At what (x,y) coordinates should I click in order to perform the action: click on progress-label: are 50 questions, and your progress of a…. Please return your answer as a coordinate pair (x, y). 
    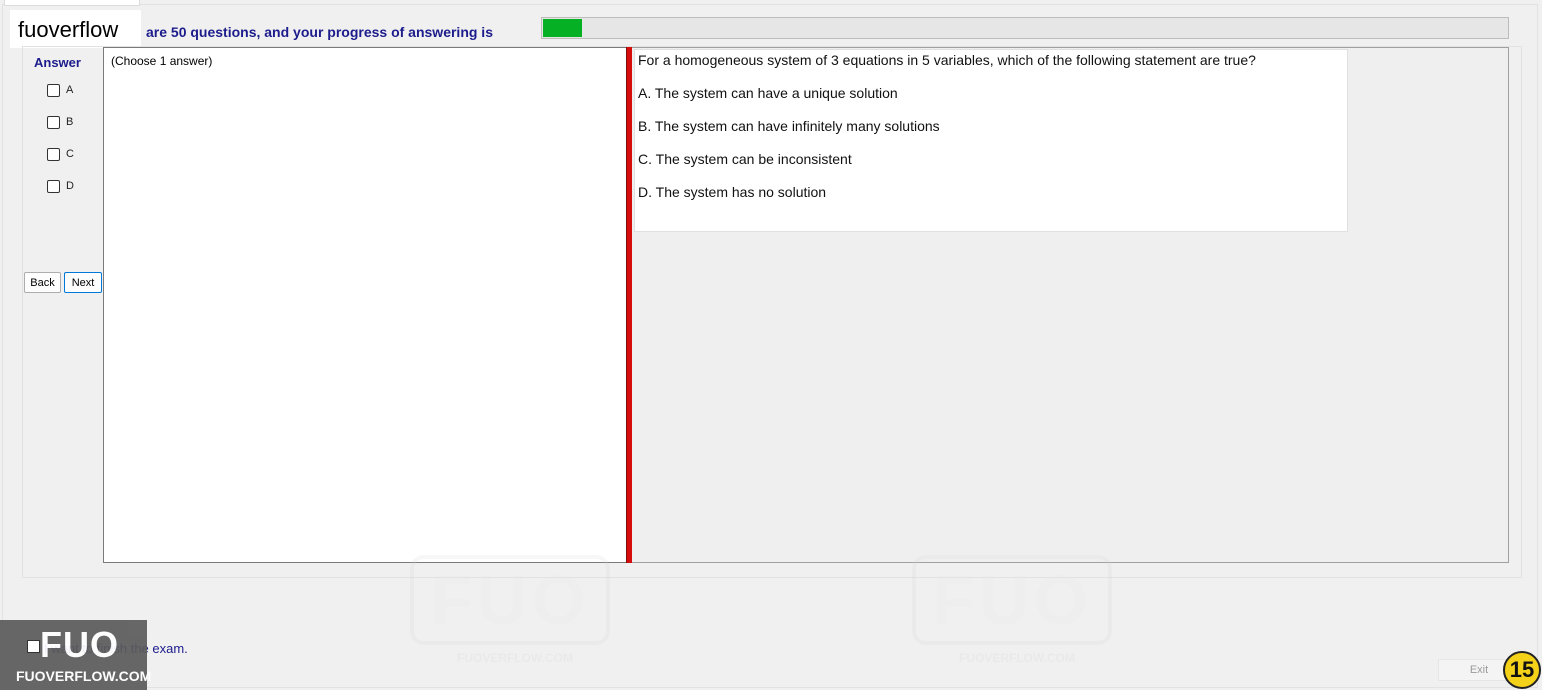
    Looking at the image, I should click on (319, 32).